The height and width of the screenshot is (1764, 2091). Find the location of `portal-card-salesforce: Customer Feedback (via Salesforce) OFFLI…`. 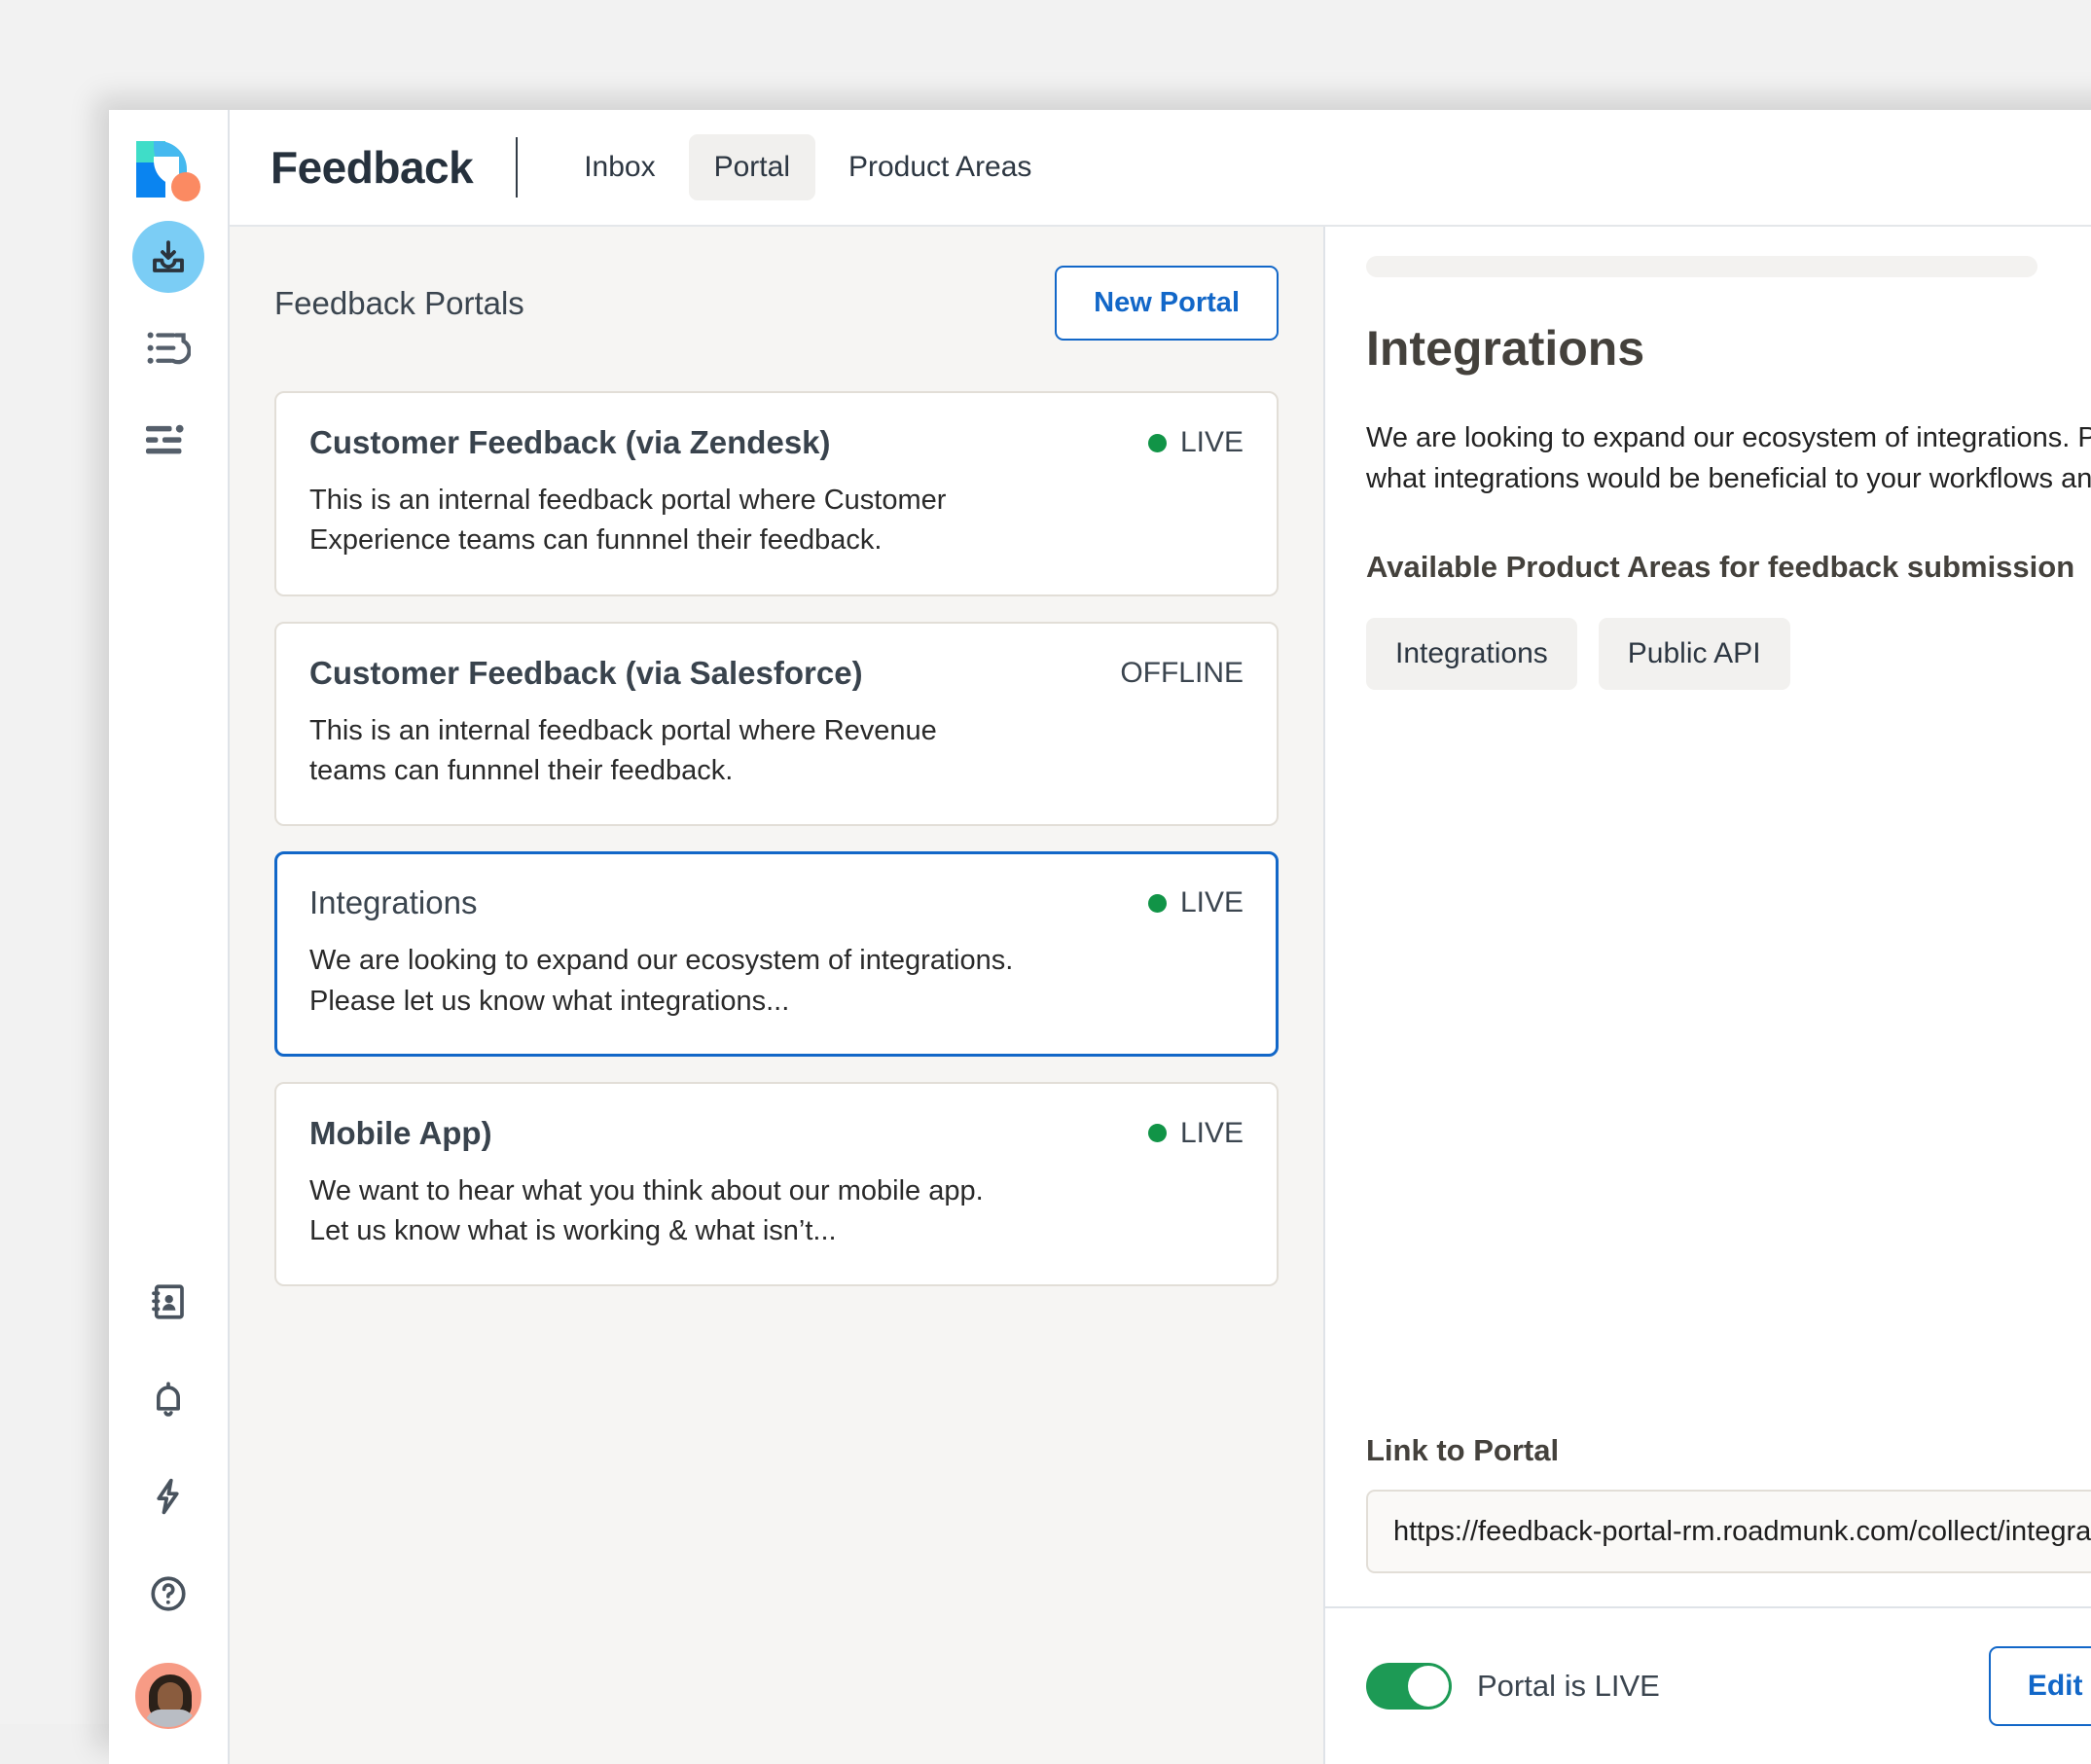

portal-card-salesforce: Customer Feedback (via Salesforce) OFFLI… is located at coordinates (776, 724).